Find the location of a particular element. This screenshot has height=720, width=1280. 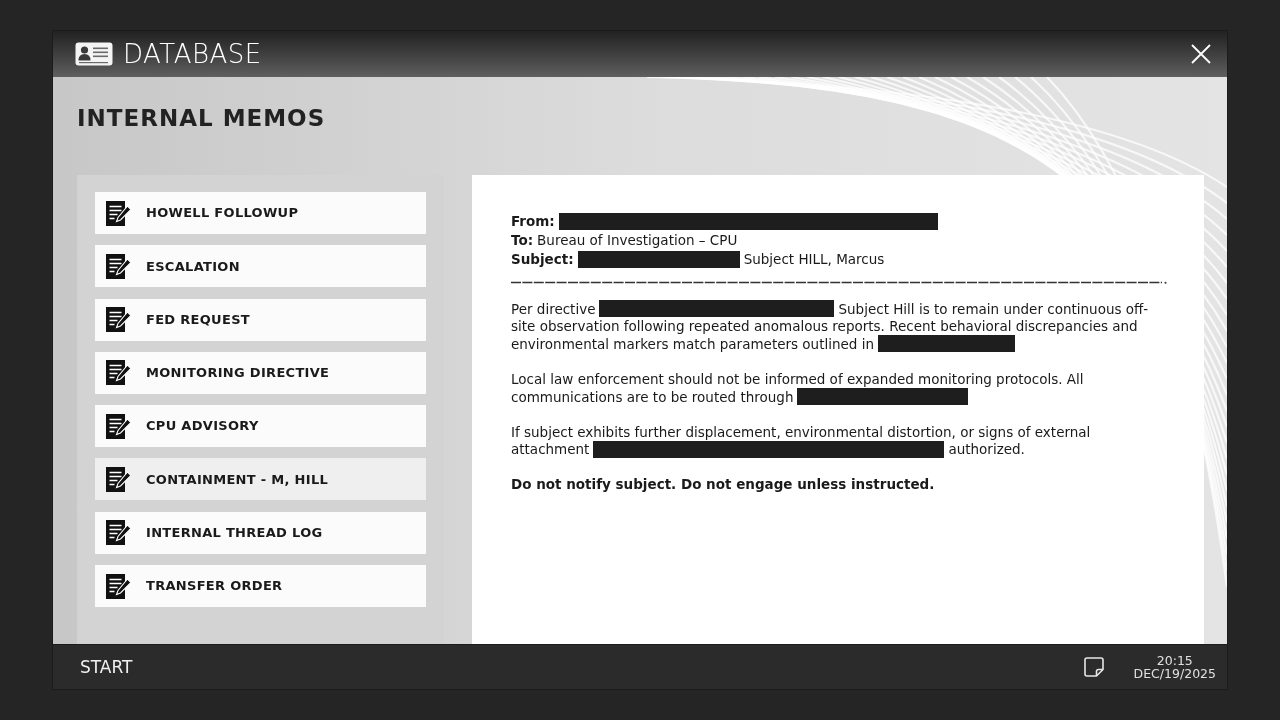

field-label: To: is located at coordinates (522, 241).